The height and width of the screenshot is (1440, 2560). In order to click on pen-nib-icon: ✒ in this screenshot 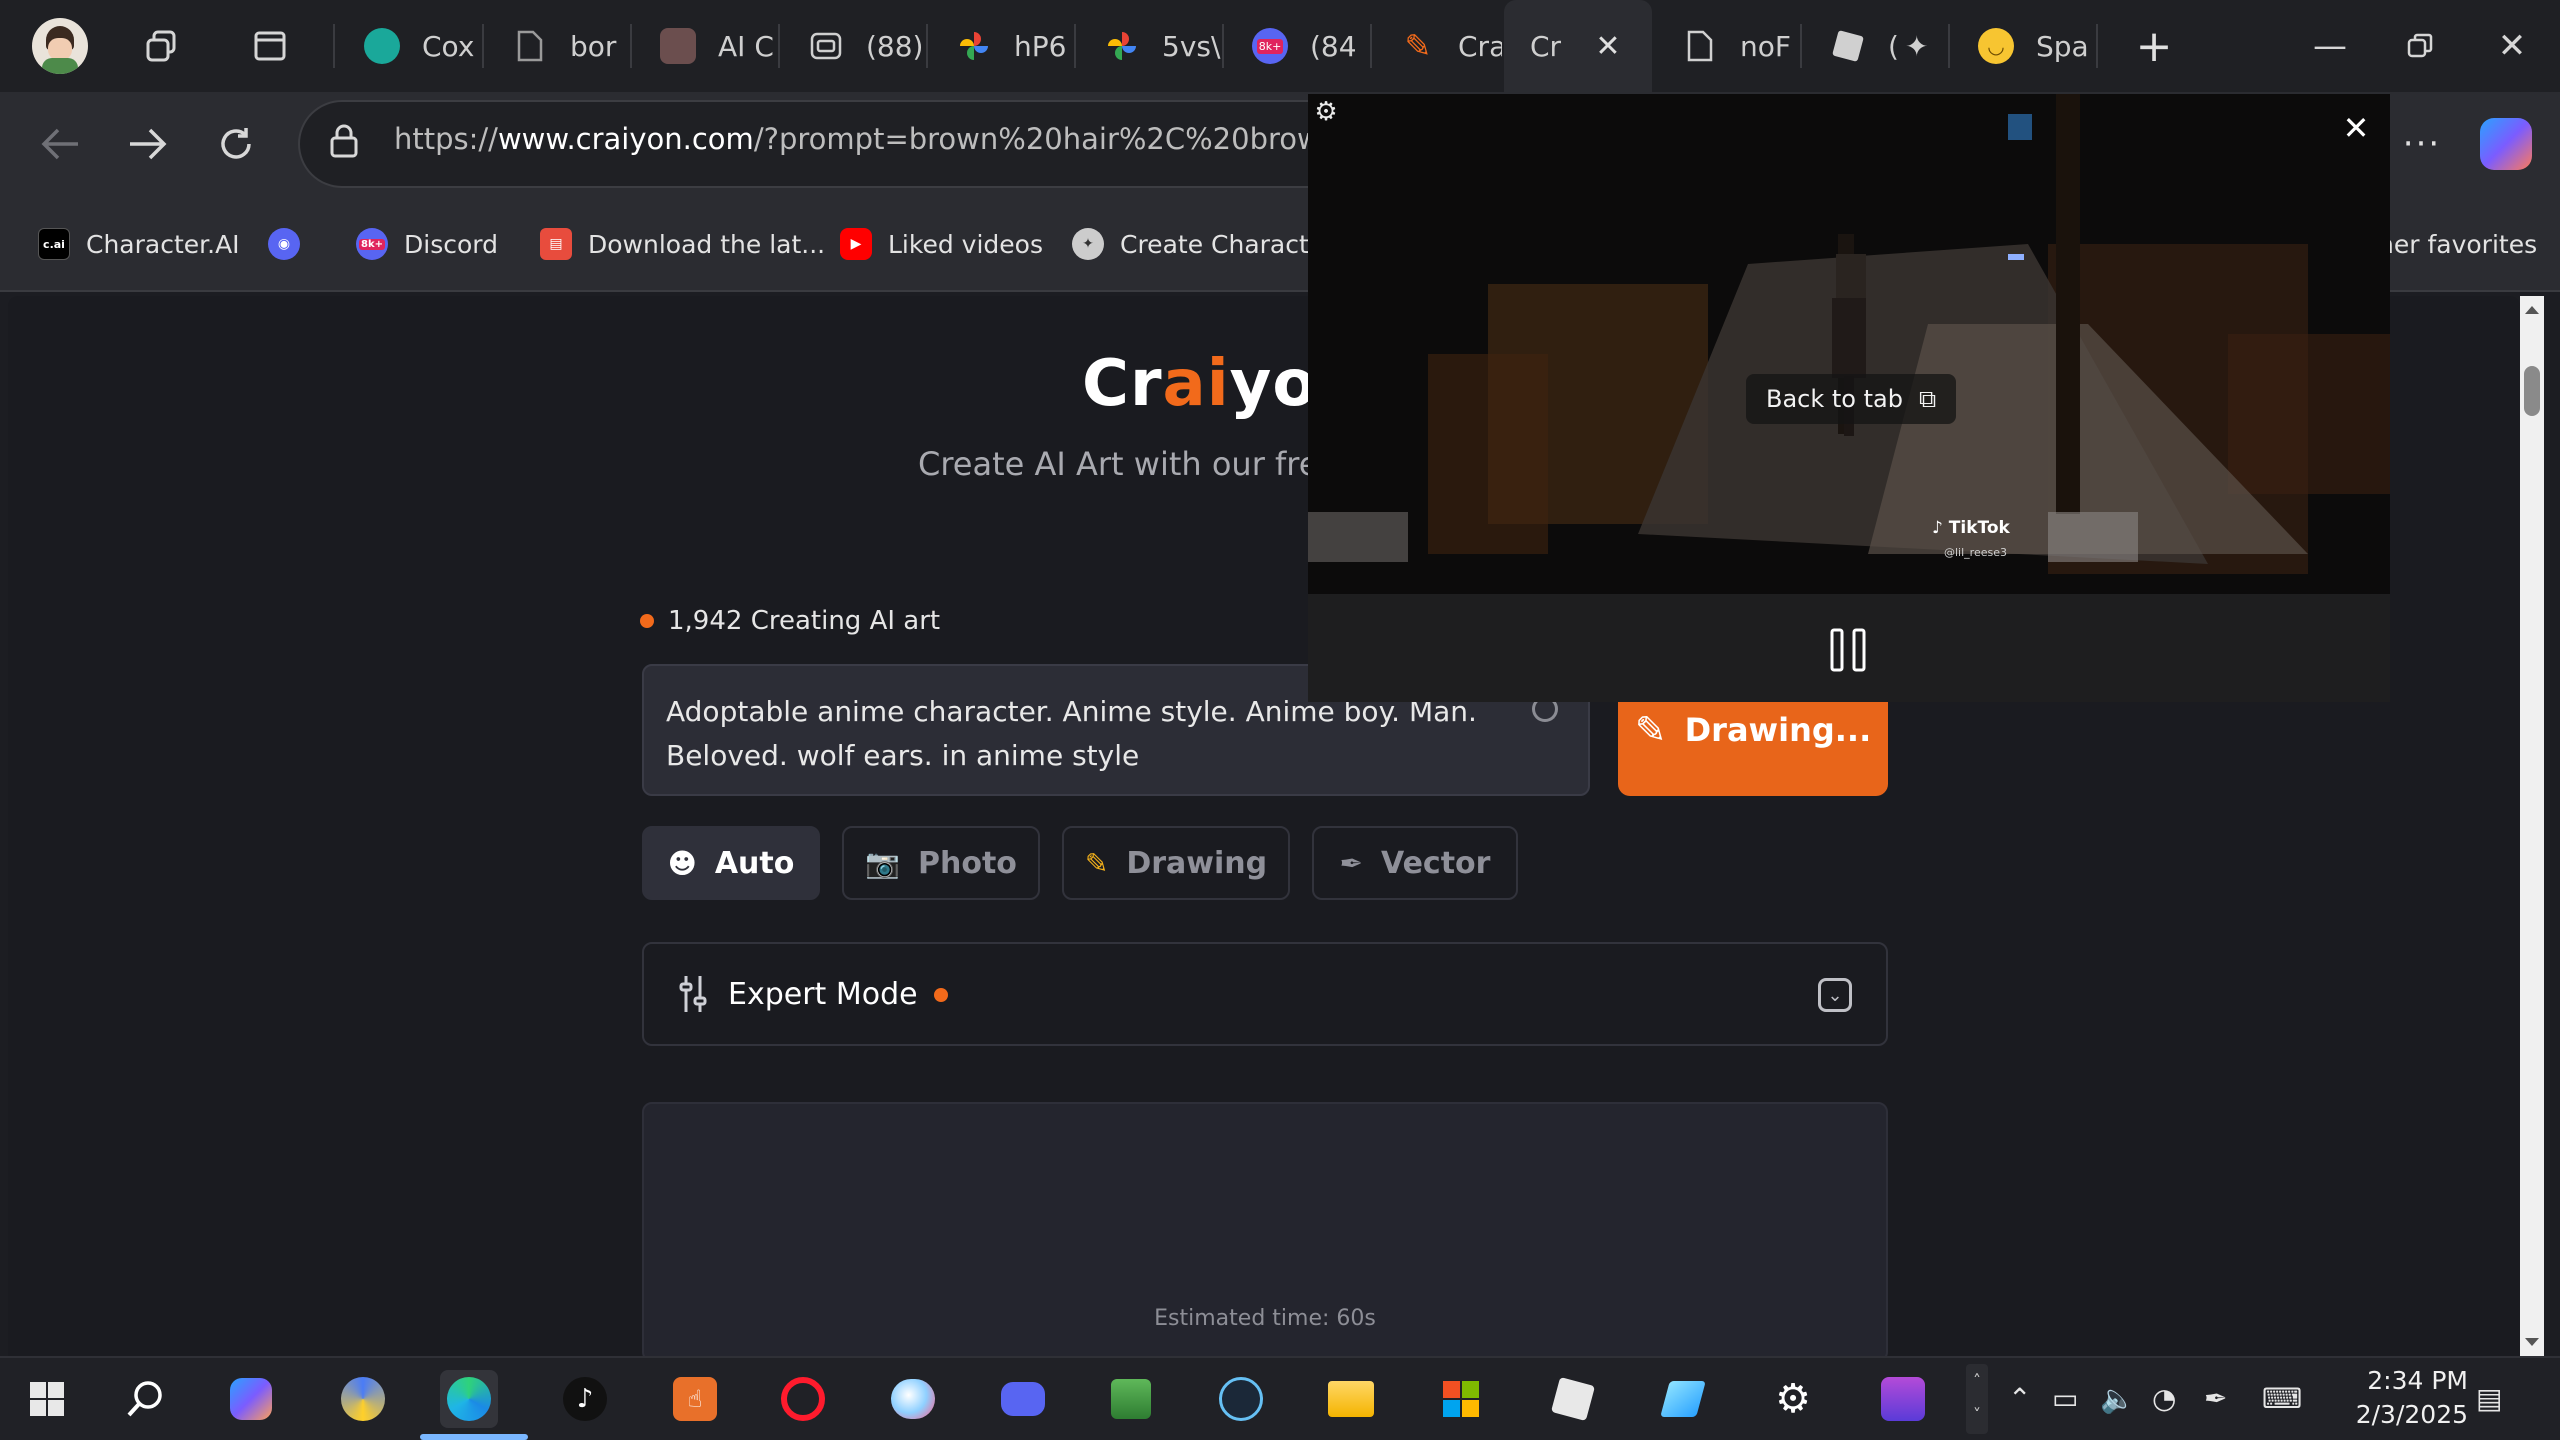, I will do `click(1351, 863)`.